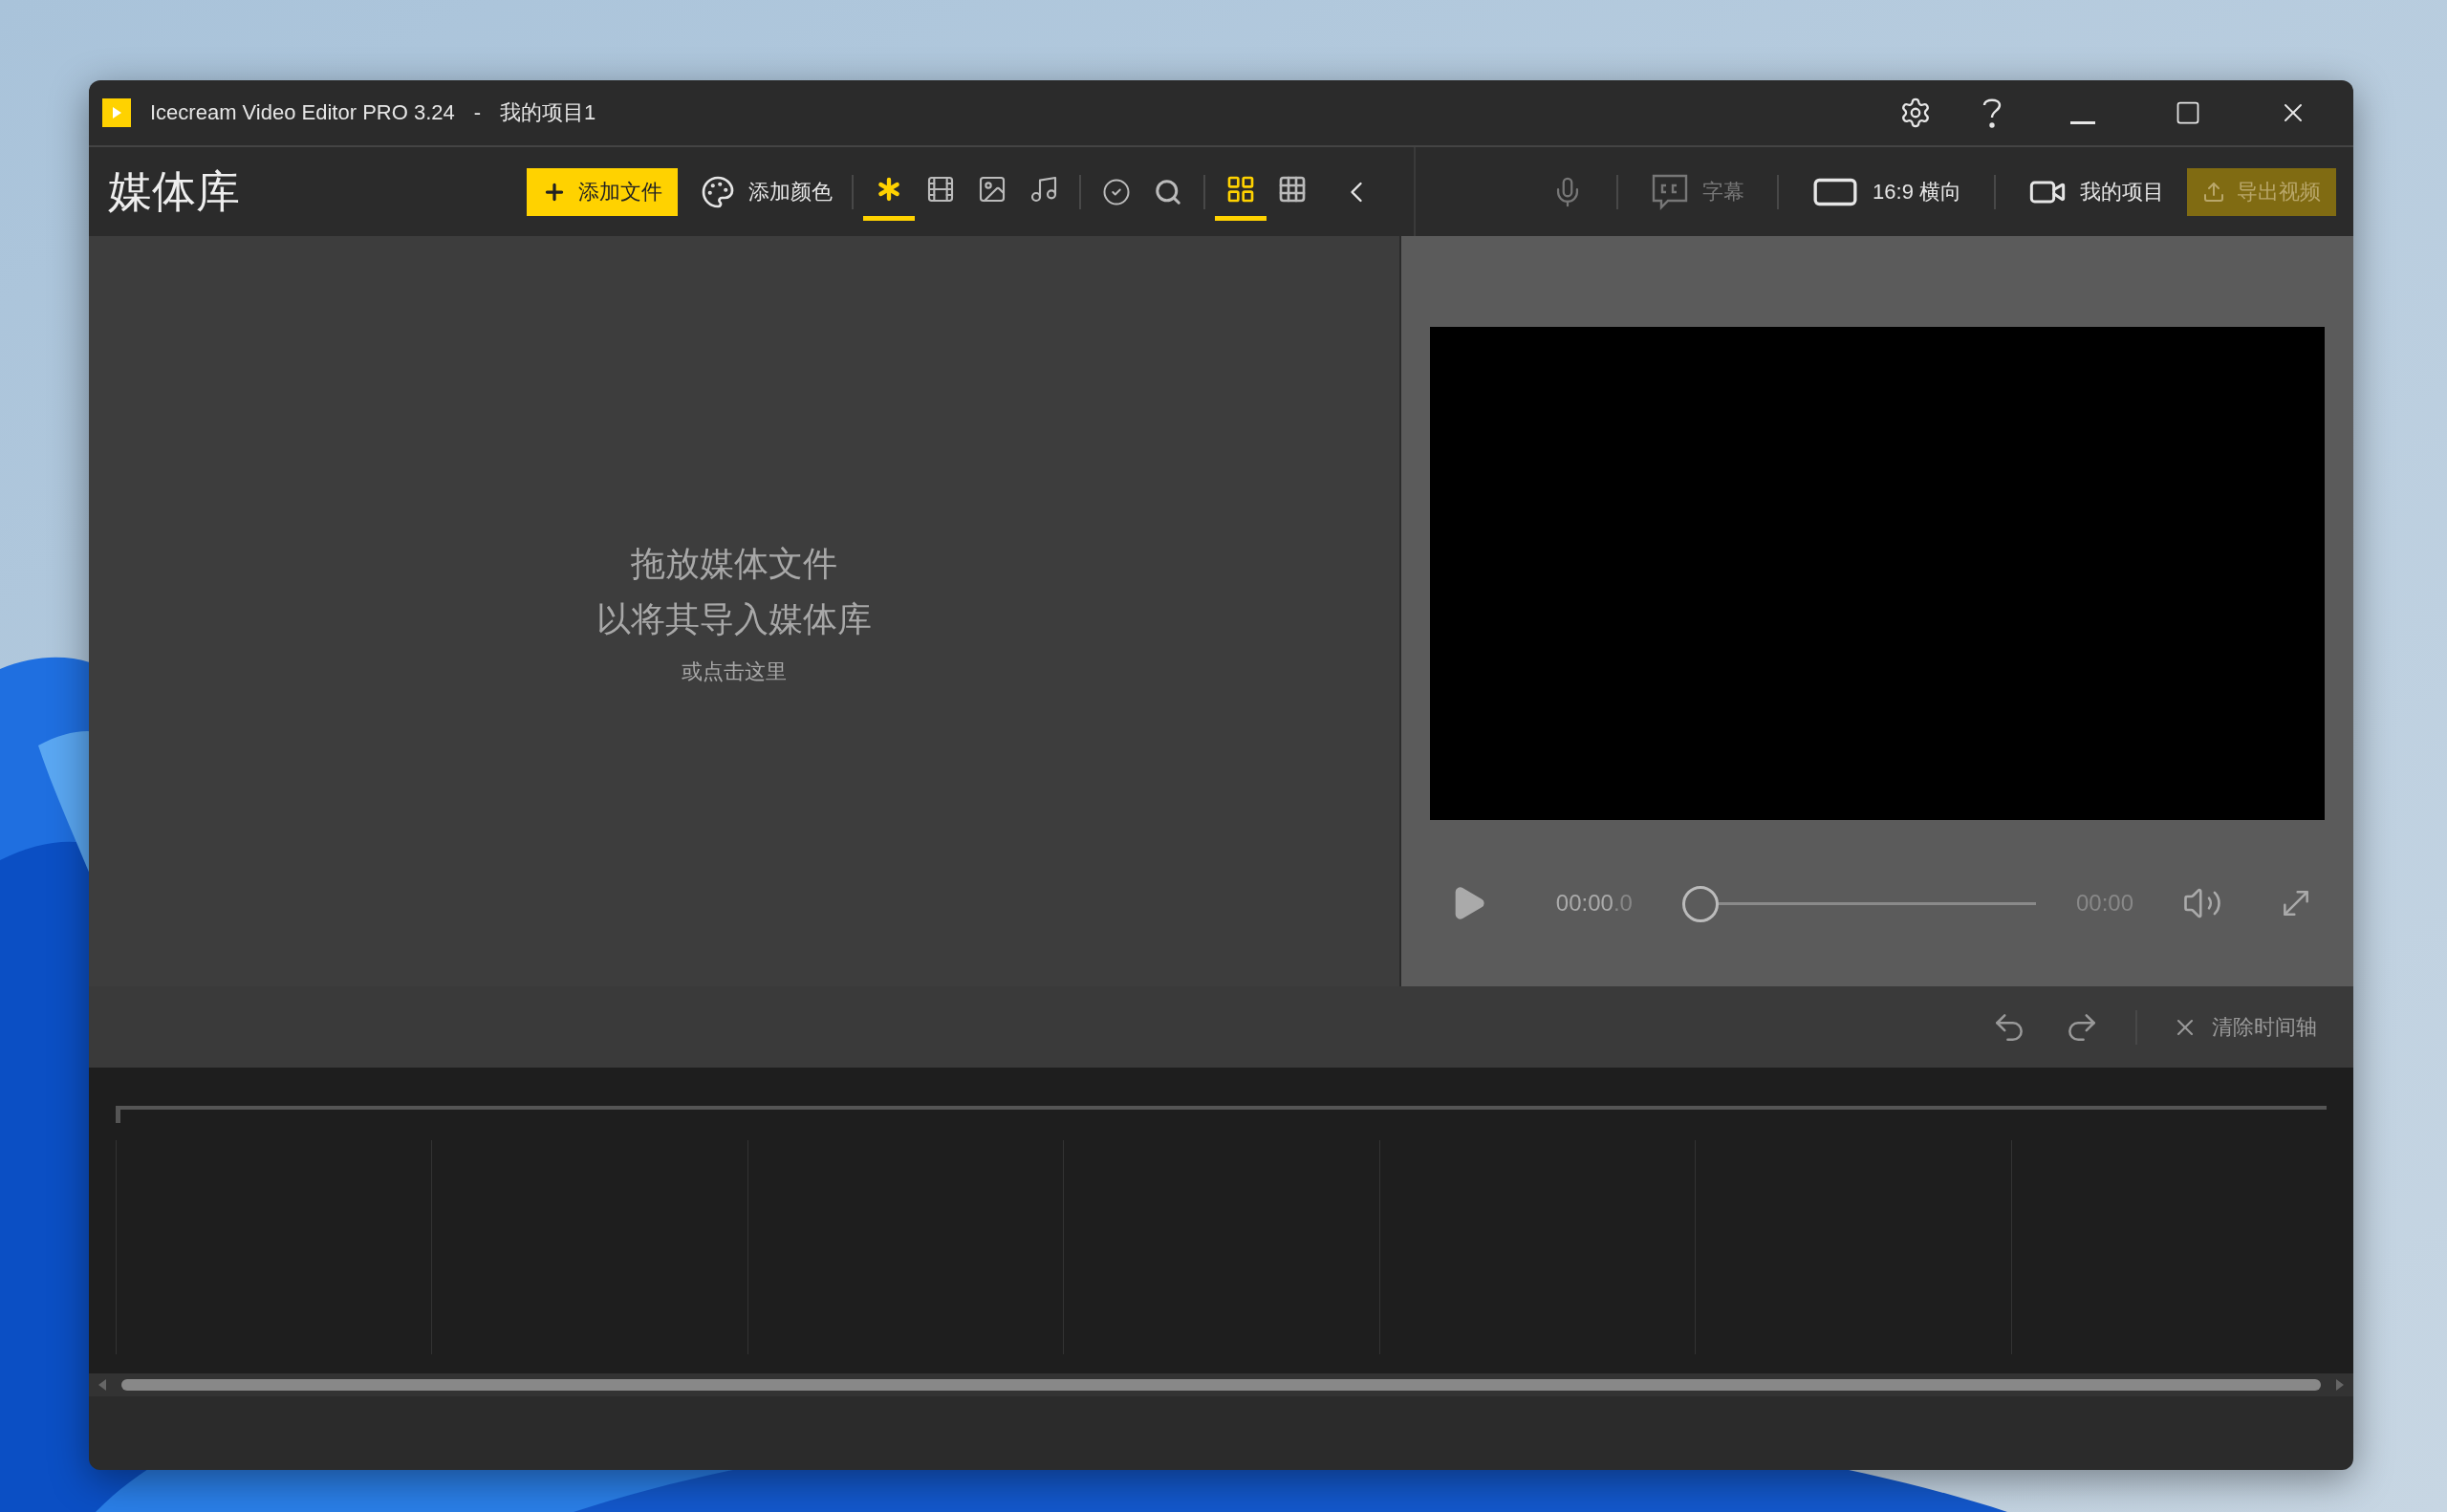 The width and height of the screenshot is (2447, 1512). What do you see at coordinates (2082, 122) in the screenshot?
I see `minimize-icon` at bounding box center [2082, 122].